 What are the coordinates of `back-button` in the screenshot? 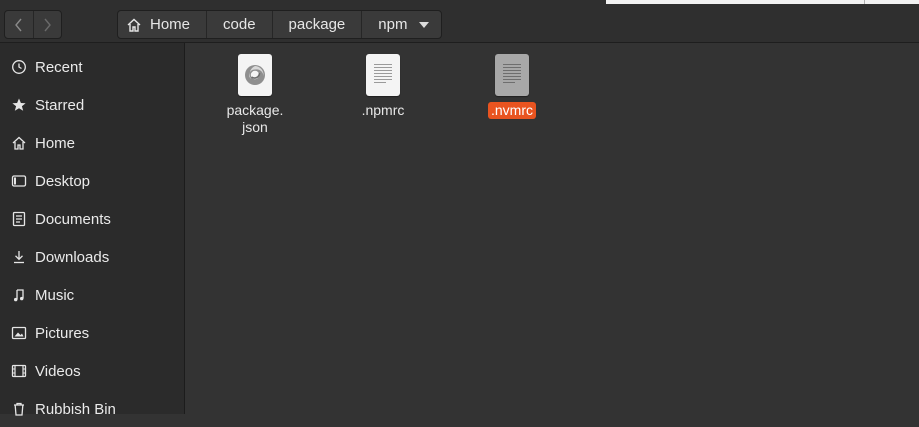 It's located at (19, 24).